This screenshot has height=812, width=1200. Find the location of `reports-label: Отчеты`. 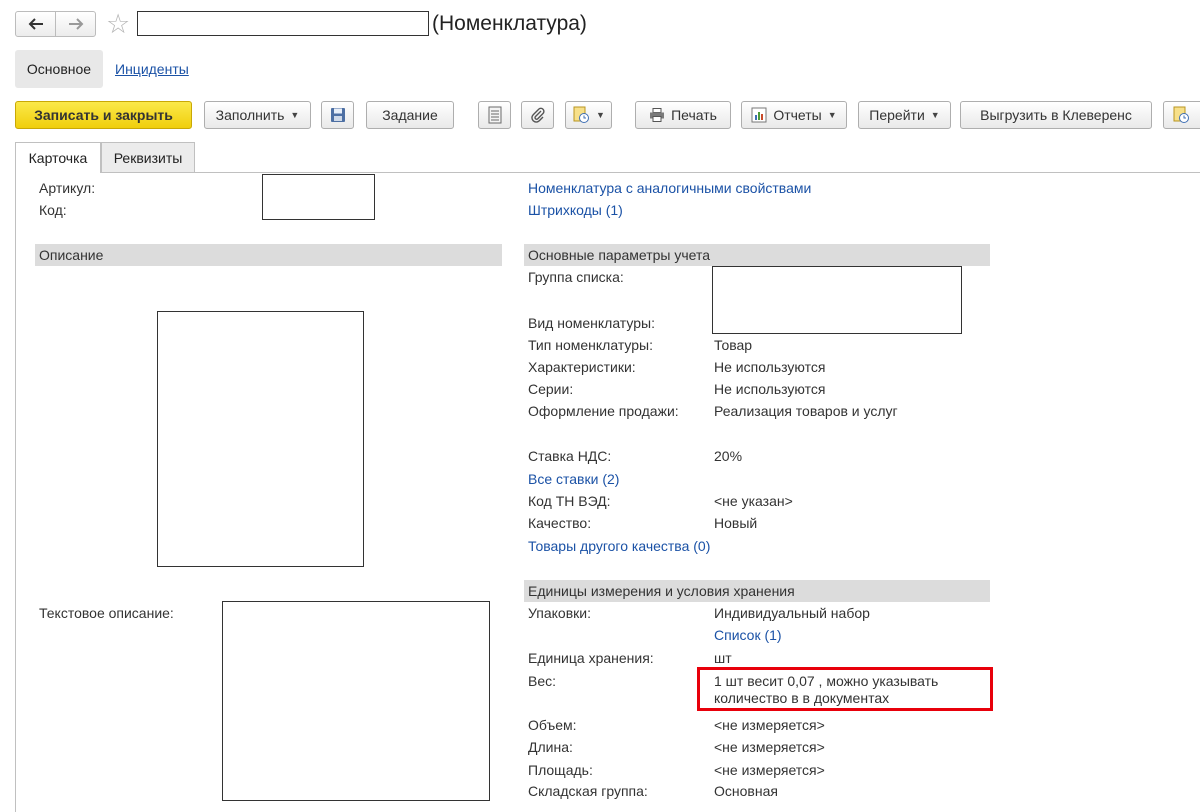

reports-label: Отчеты is located at coordinates (797, 115).